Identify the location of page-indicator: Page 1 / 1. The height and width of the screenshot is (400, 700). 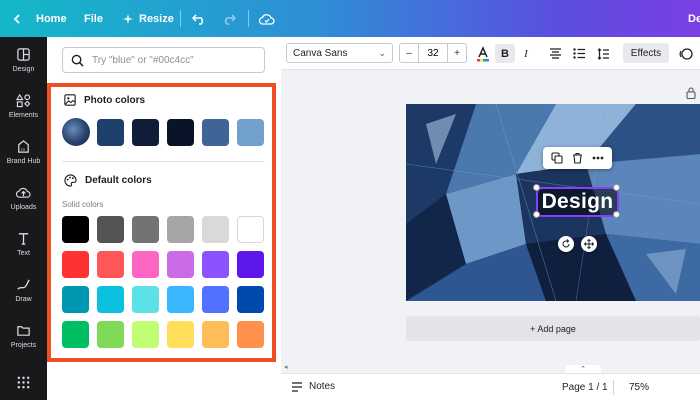
(585, 387).